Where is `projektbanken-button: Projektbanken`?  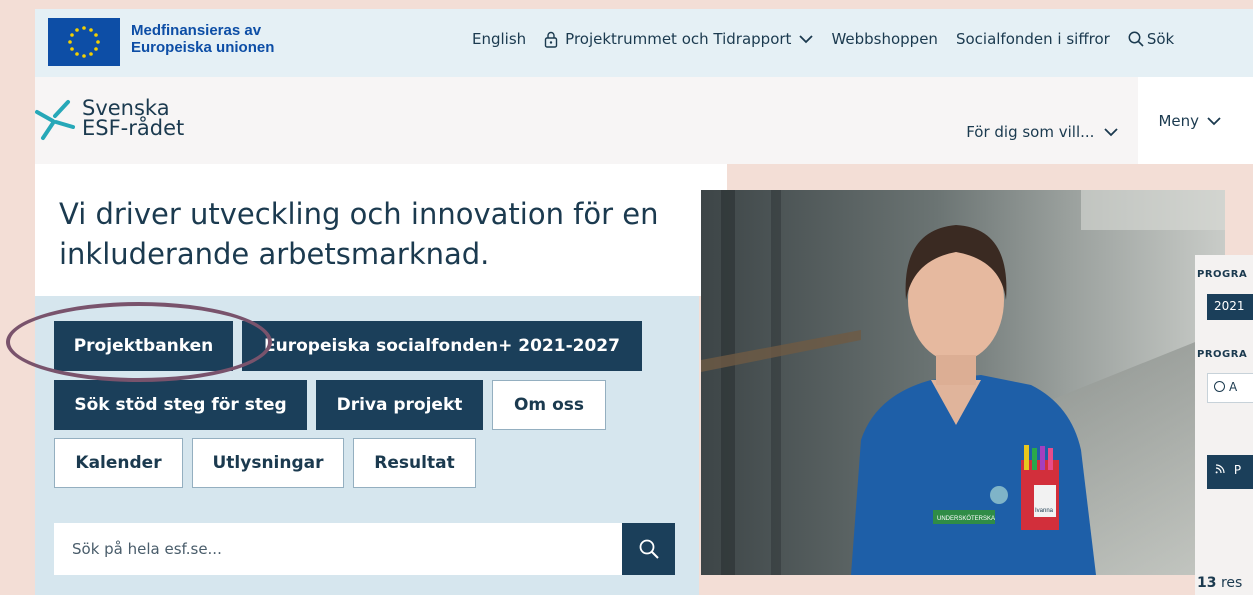
projektbanken-button: Projektbanken is located at coordinates (143, 346).